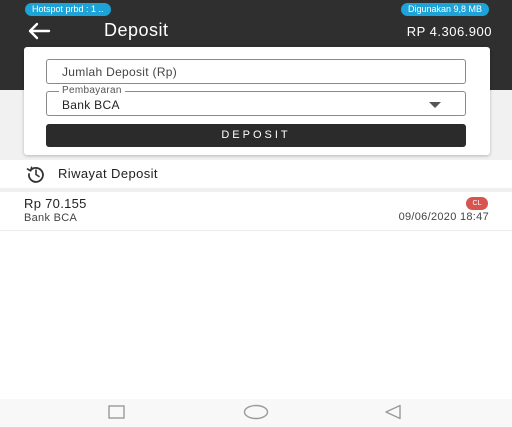  Describe the element at coordinates (108, 173) in the screenshot. I see `history-title: Riwayat Deposit` at that location.